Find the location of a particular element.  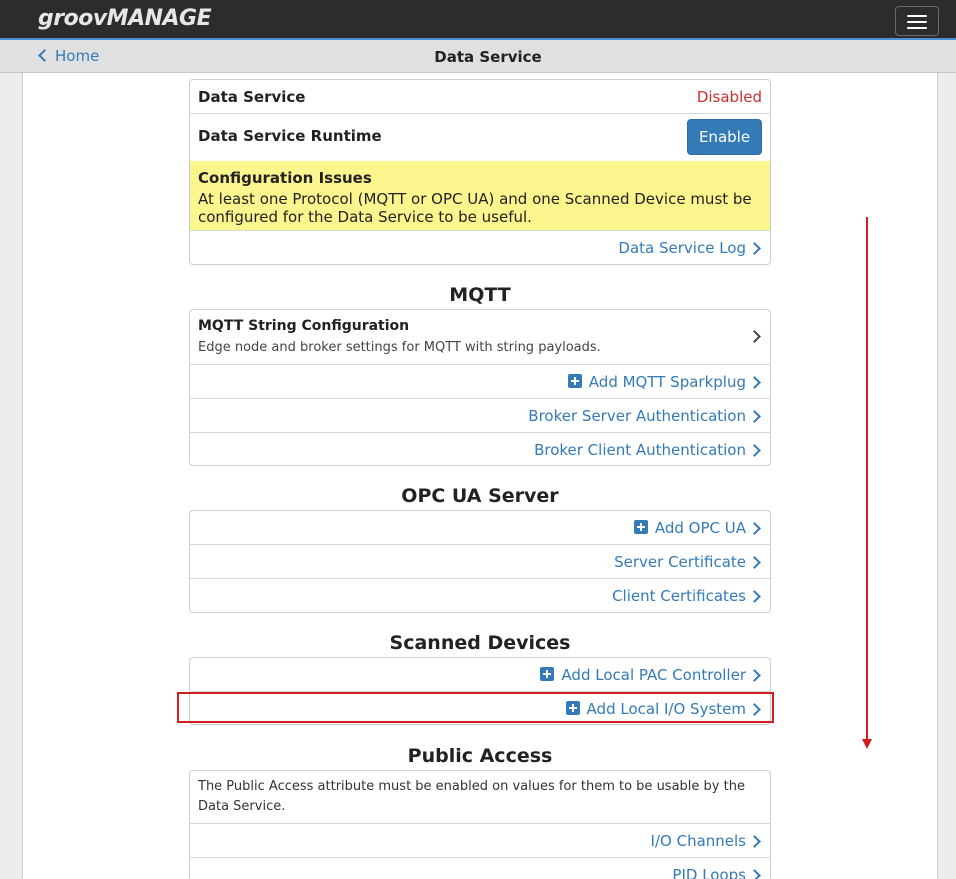

hamburger-icon is located at coordinates (917, 16).